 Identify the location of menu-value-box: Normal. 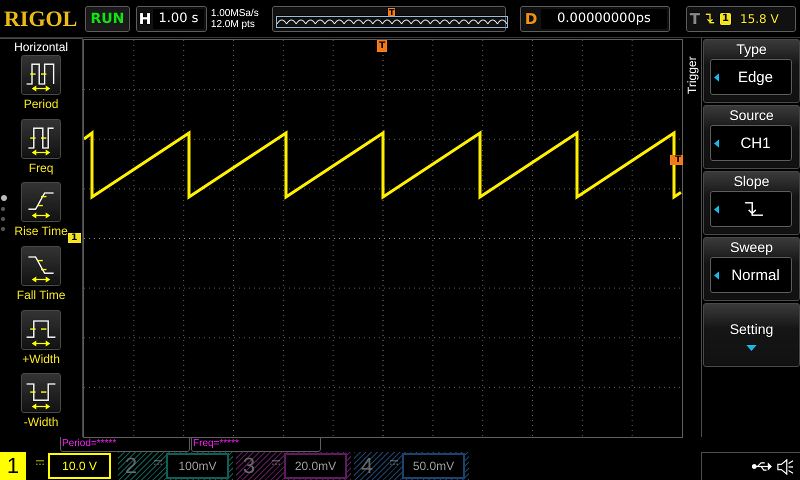
(751, 275).